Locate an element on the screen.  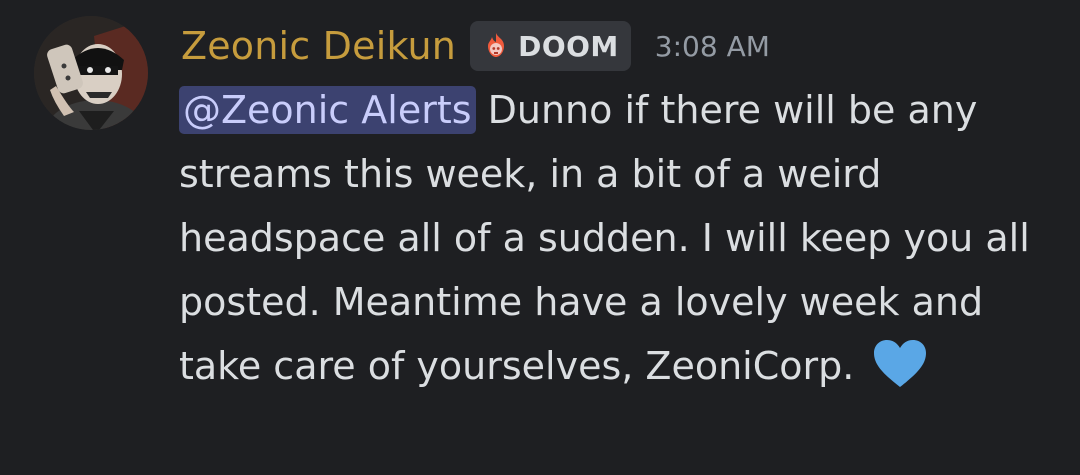
user-mention: @Zeonic Alerts is located at coordinates (327, 110).